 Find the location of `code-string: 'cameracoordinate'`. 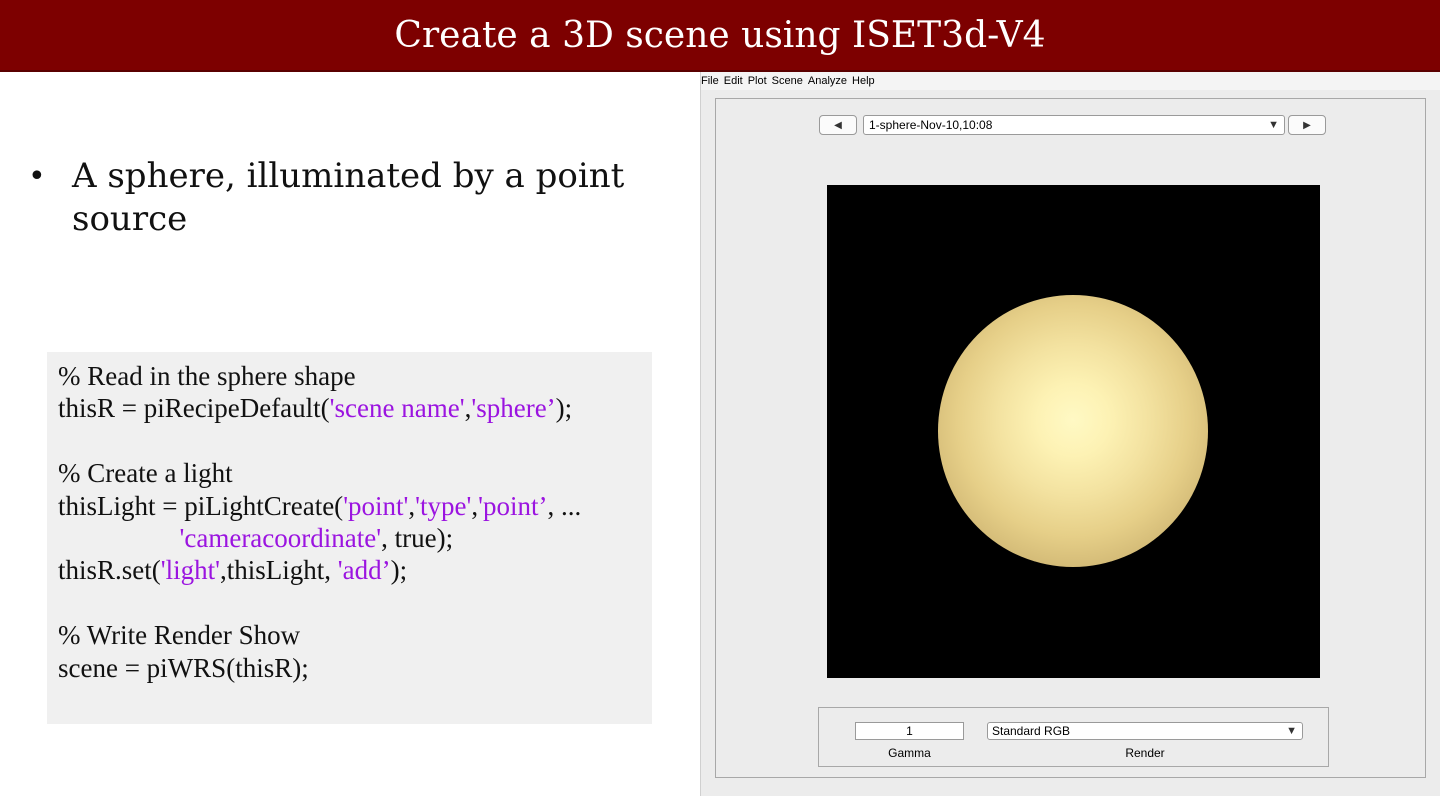

code-string: 'cameracoordinate' is located at coordinates (280, 537).